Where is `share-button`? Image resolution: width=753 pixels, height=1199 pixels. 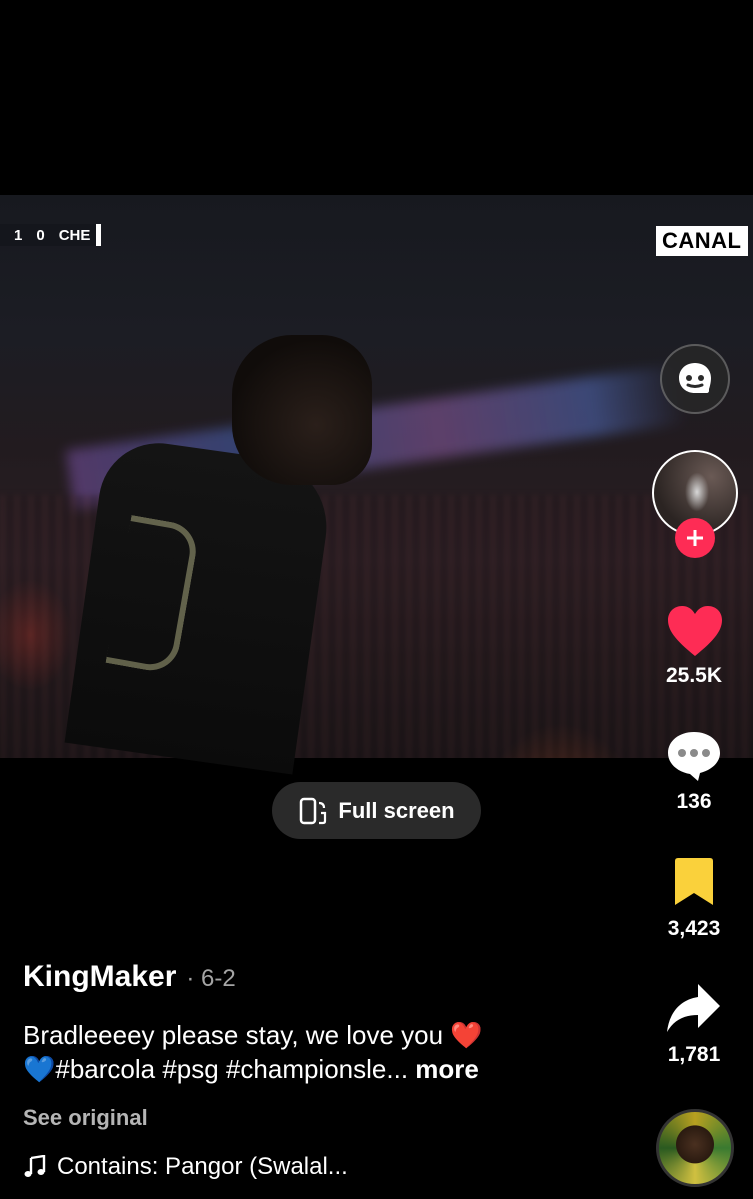 share-button is located at coordinates (693, 1008).